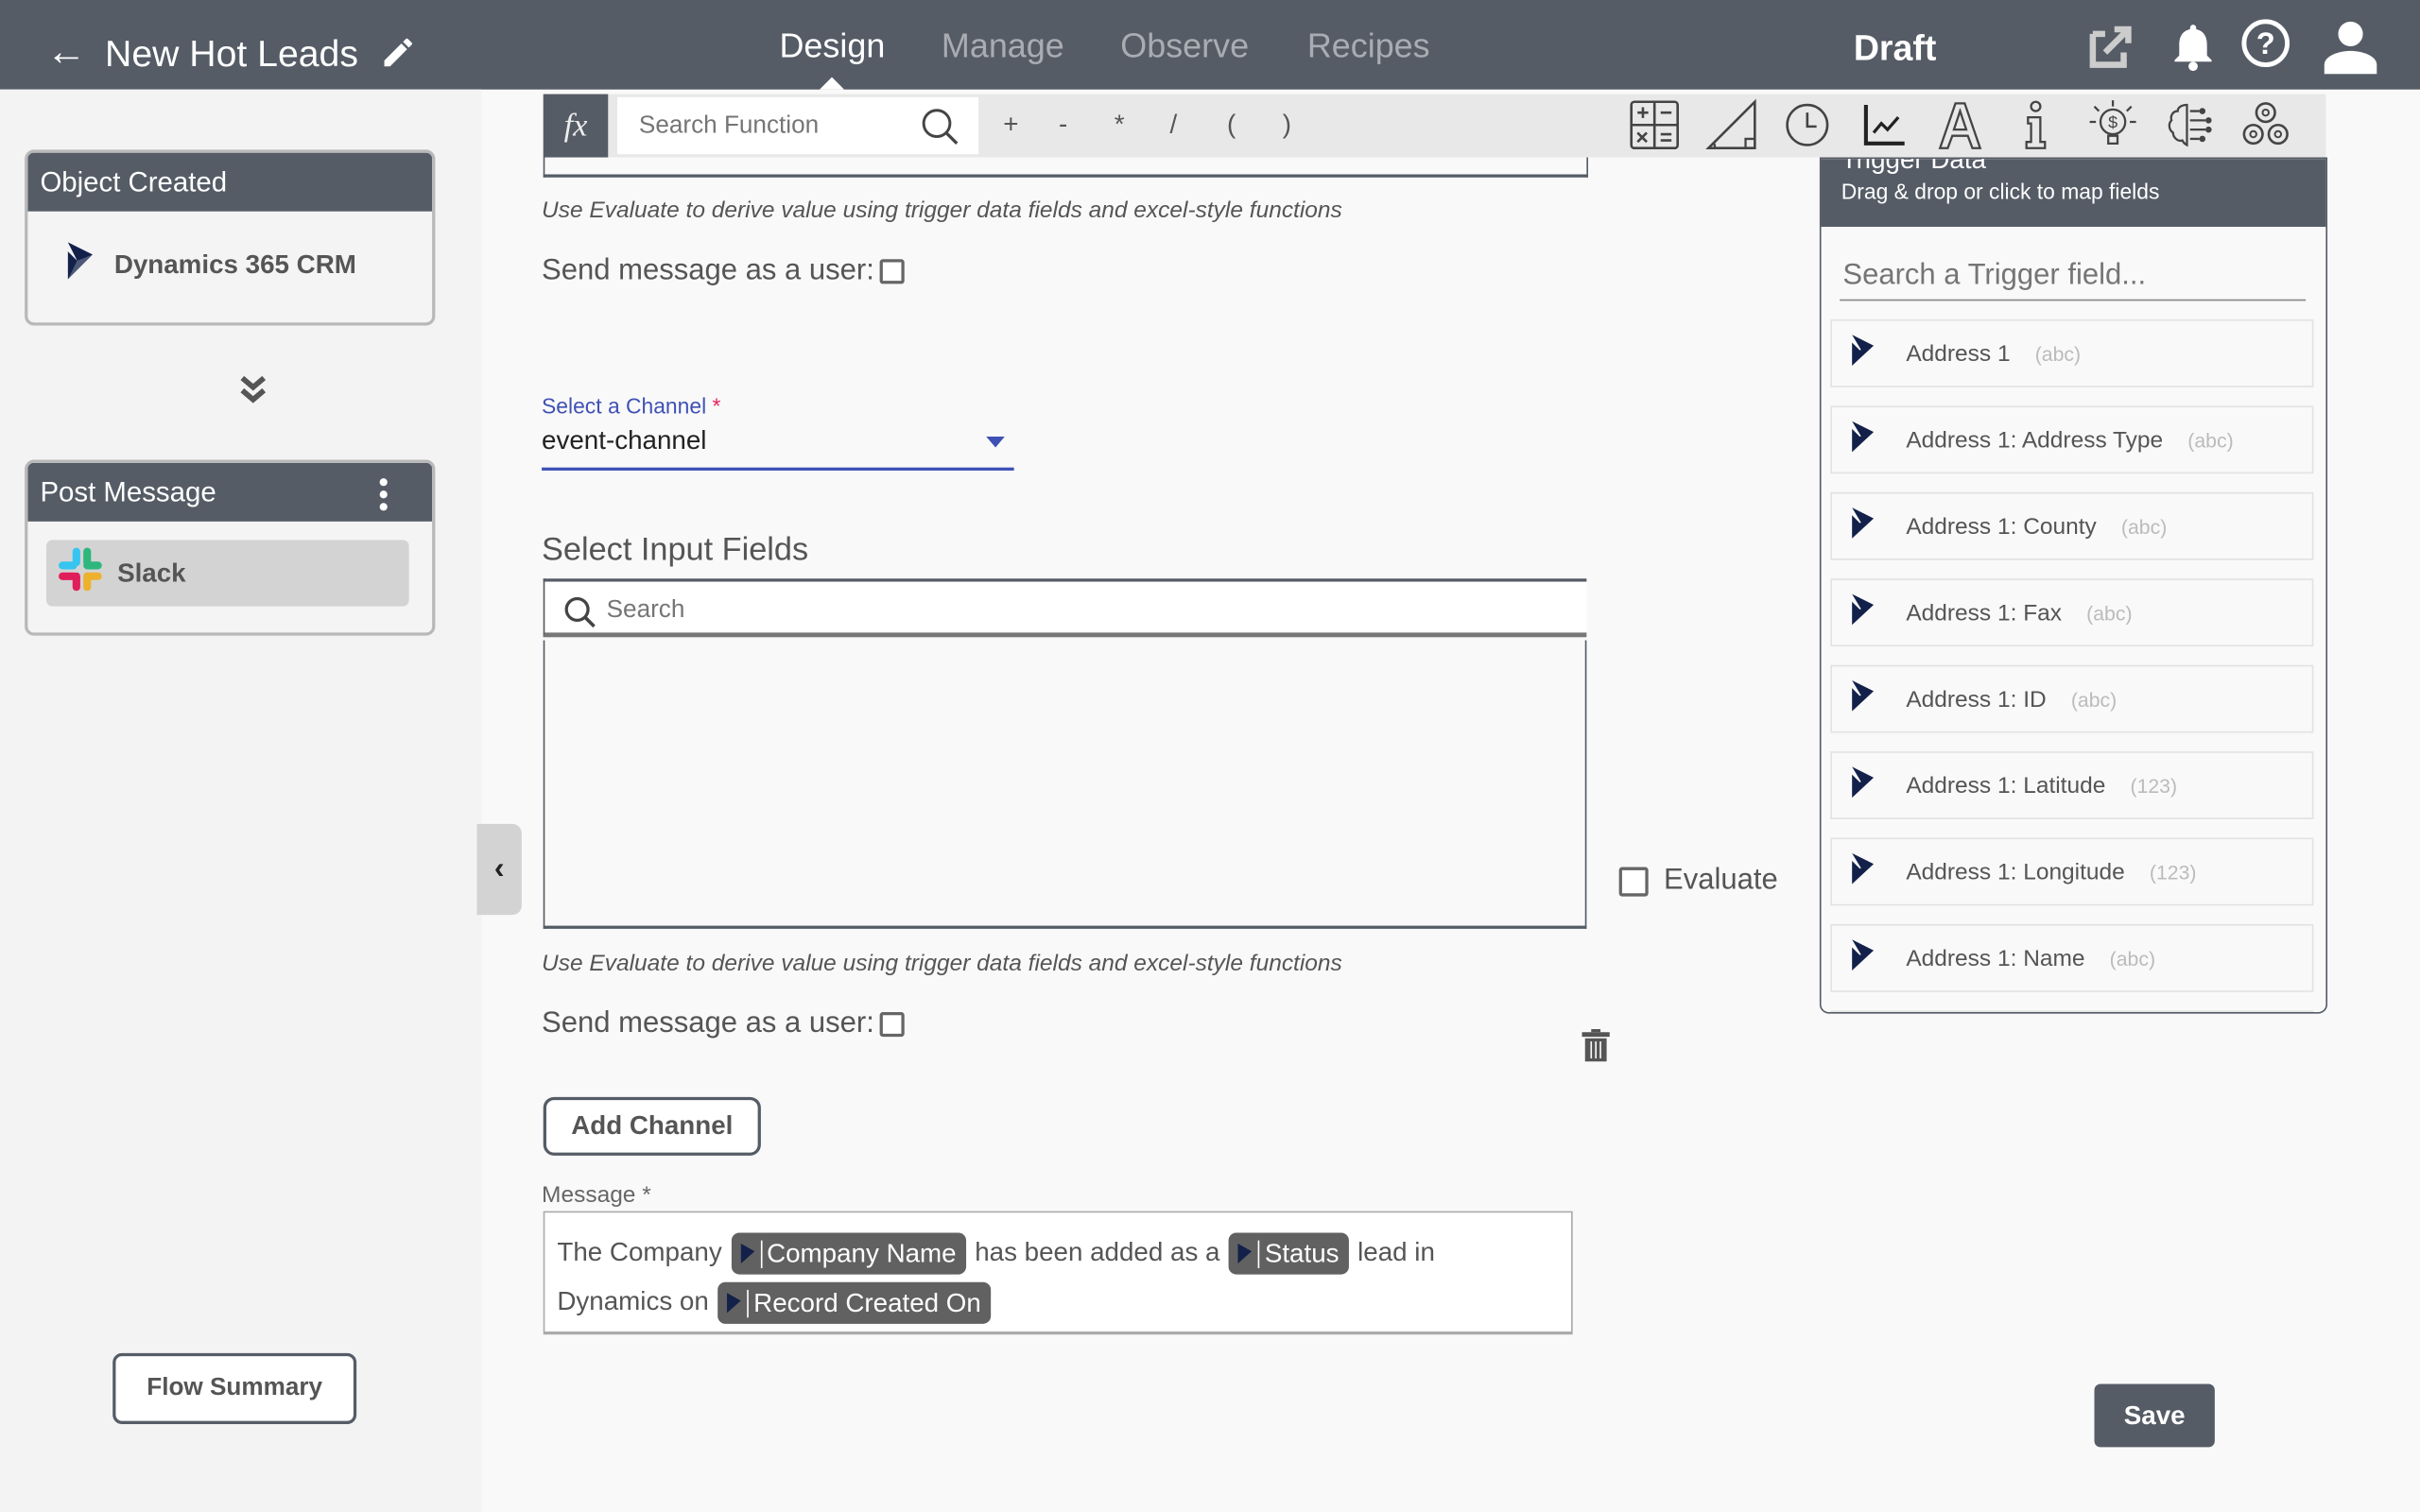  What do you see at coordinates (1596, 1049) in the screenshot?
I see `trash-icon` at bounding box center [1596, 1049].